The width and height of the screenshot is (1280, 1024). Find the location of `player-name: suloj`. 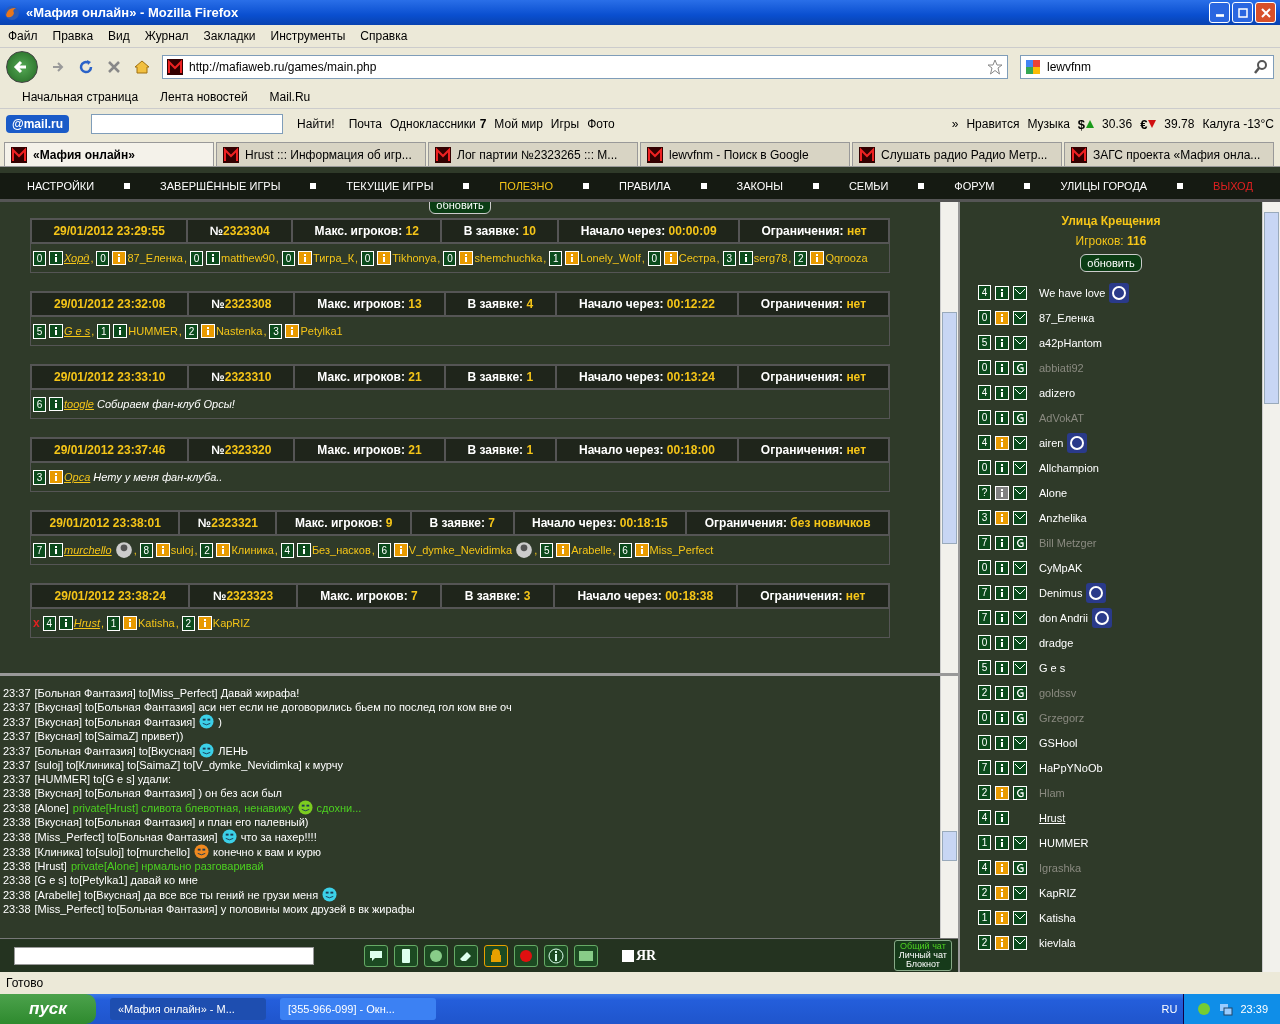

player-name: suloj is located at coordinates (182, 550).